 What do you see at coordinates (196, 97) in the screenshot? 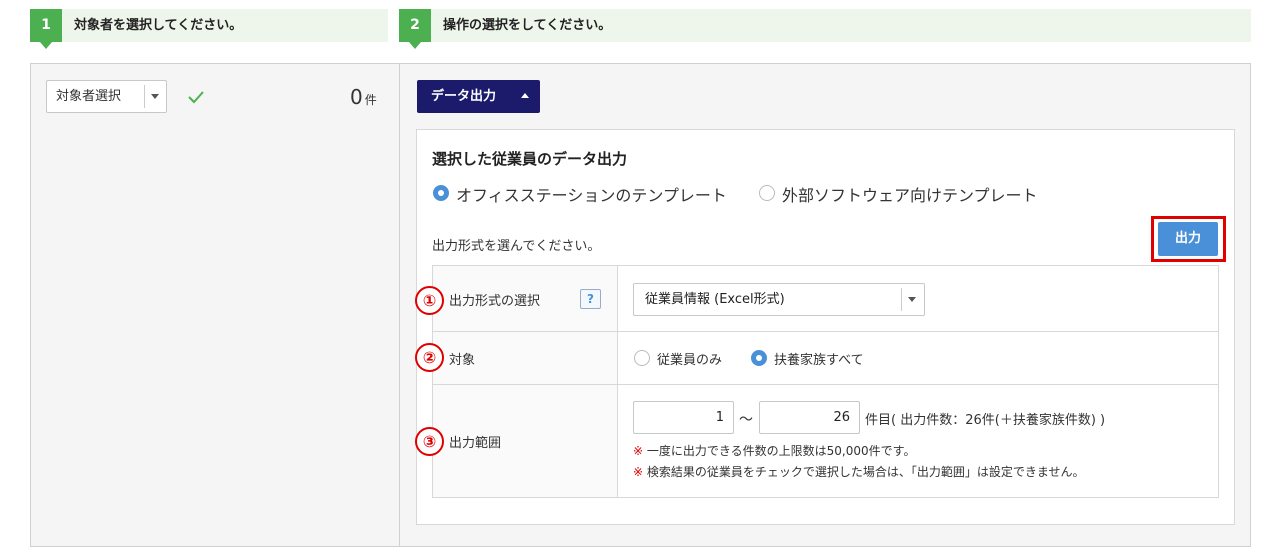
I see `check-icon` at bounding box center [196, 97].